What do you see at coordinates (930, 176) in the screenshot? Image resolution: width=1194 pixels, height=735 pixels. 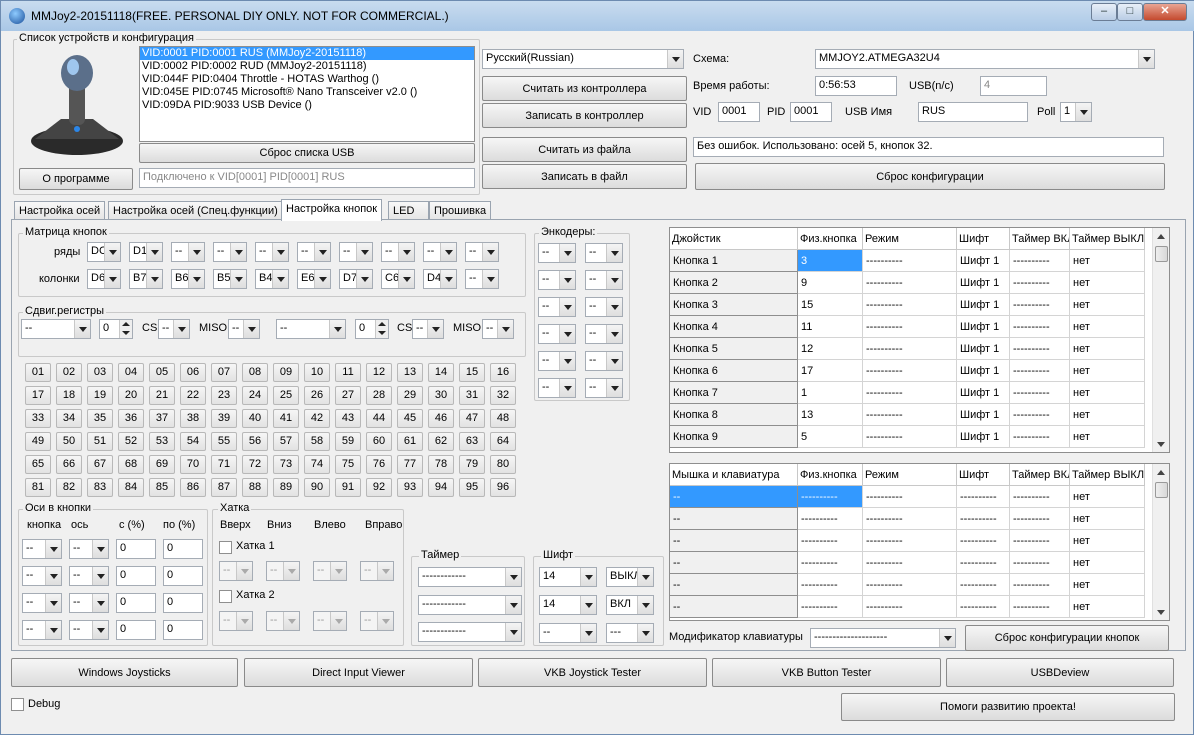 I see `reset-config-button: Сброс конфигурации` at bounding box center [930, 176].